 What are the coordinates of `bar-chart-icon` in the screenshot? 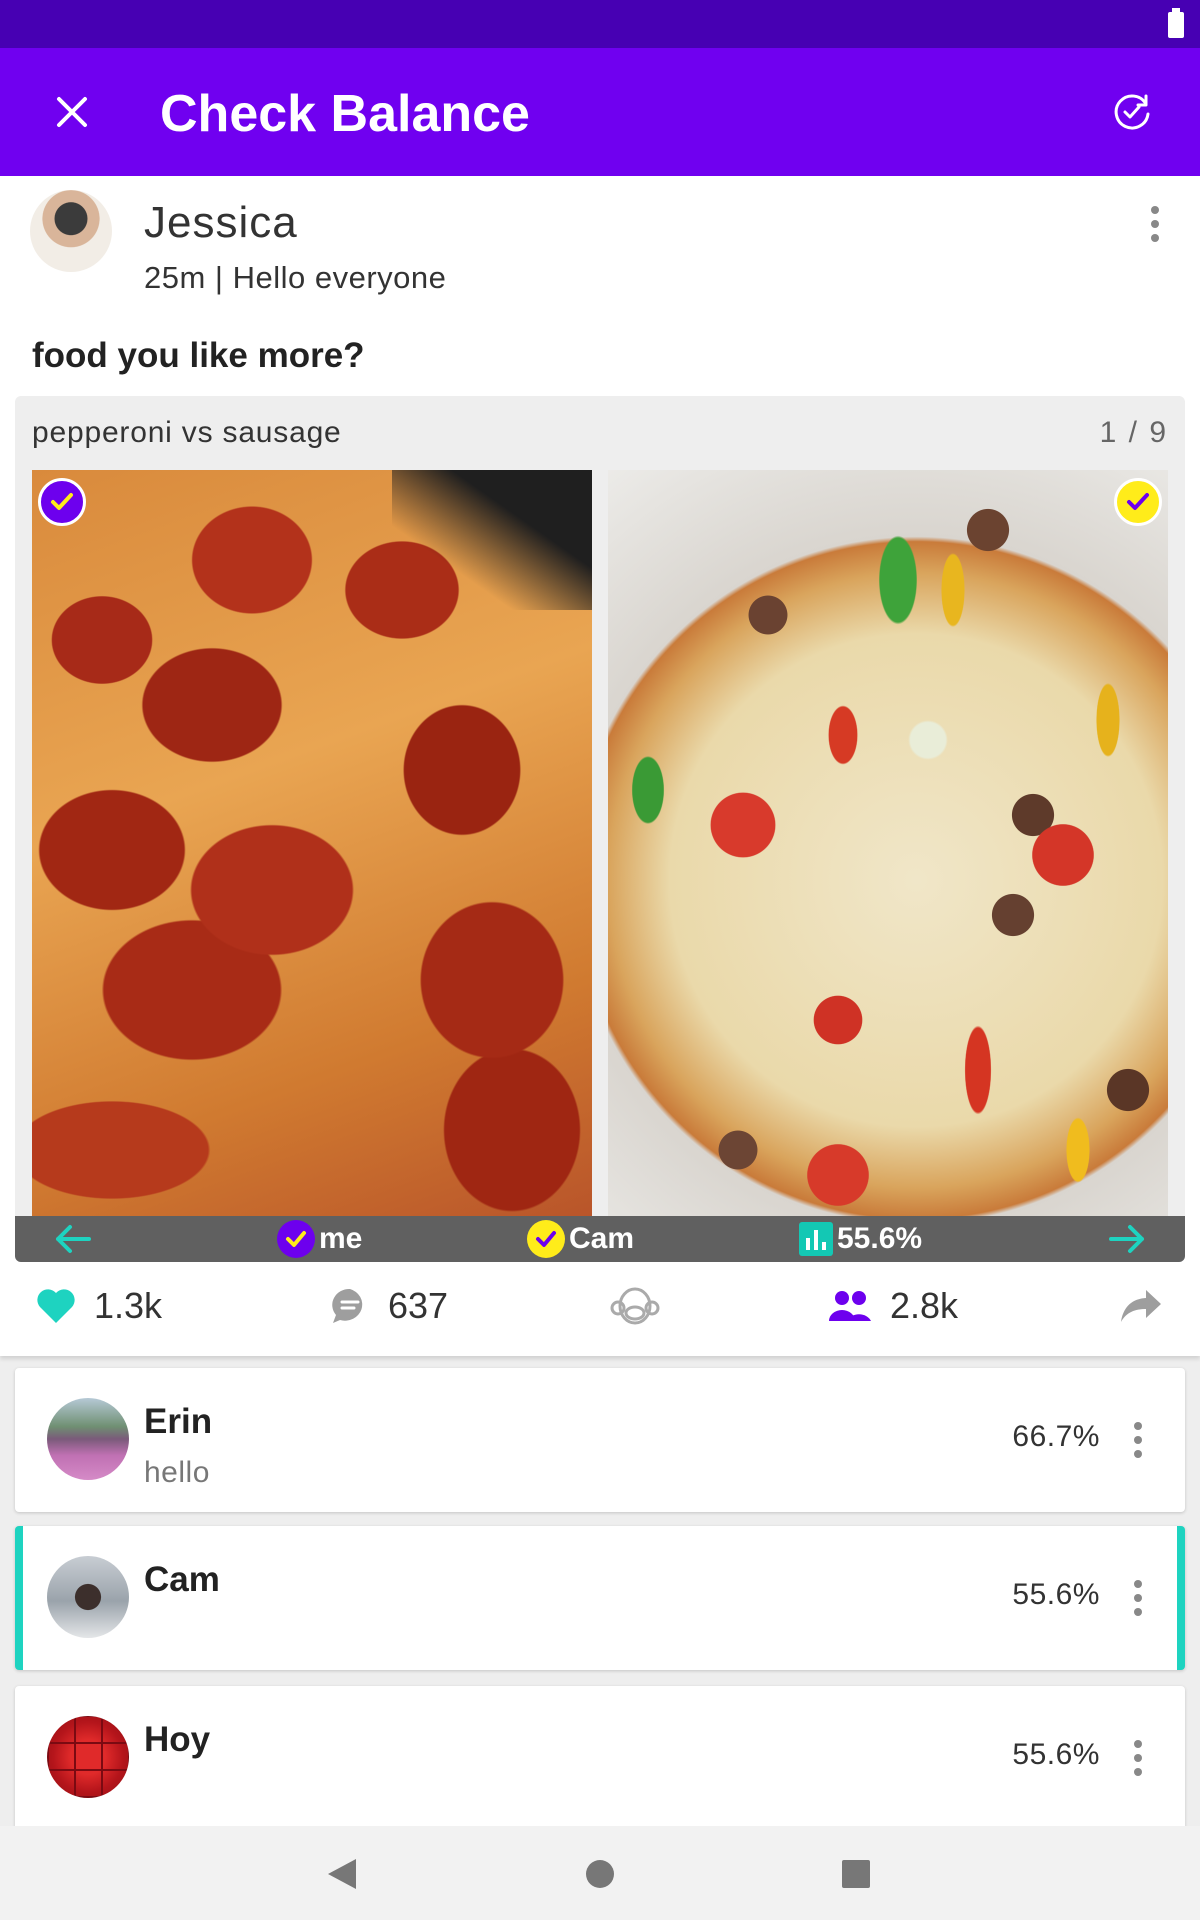 It's located at (816, 1239).